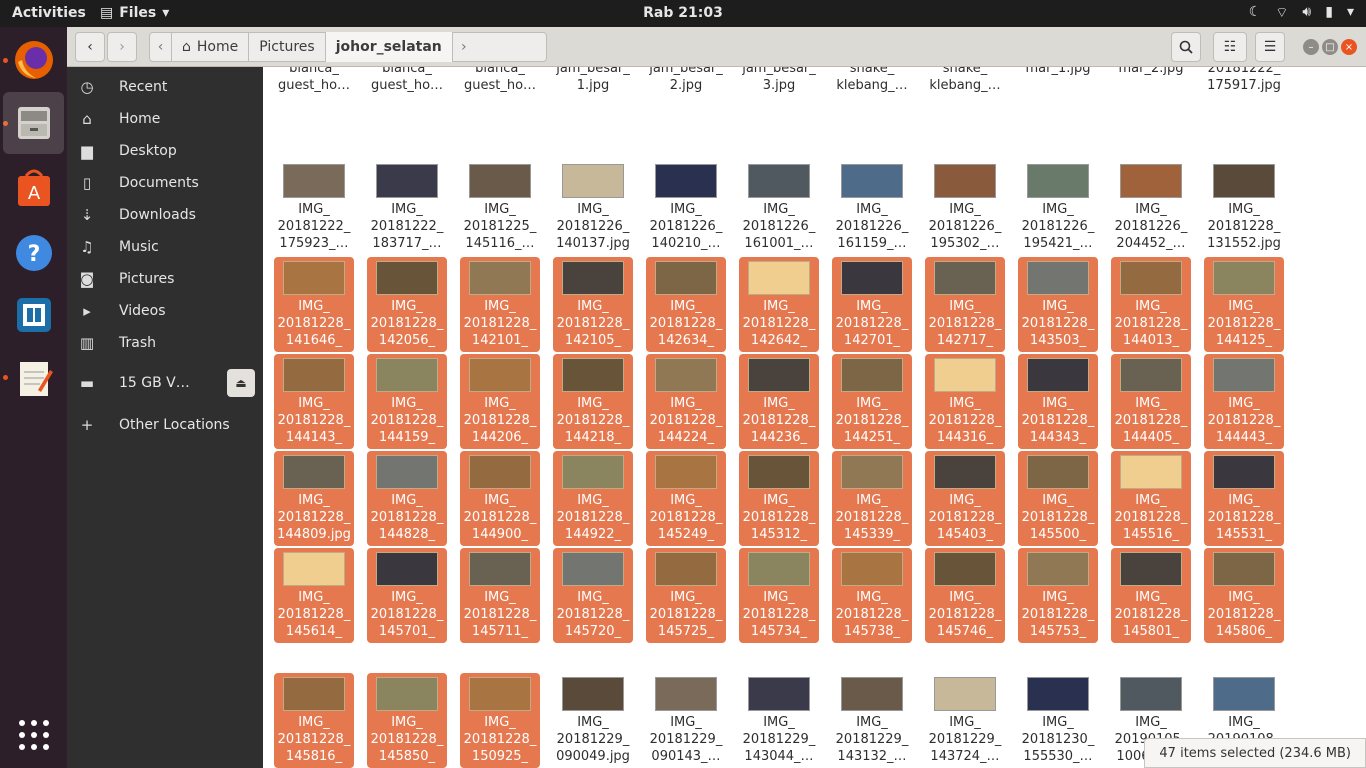 This screenshot has width=1366, height=768. What do you see at coordinates (33, 123) in the screenshot?
I see `files-icon` at bounding box center [33, 123].